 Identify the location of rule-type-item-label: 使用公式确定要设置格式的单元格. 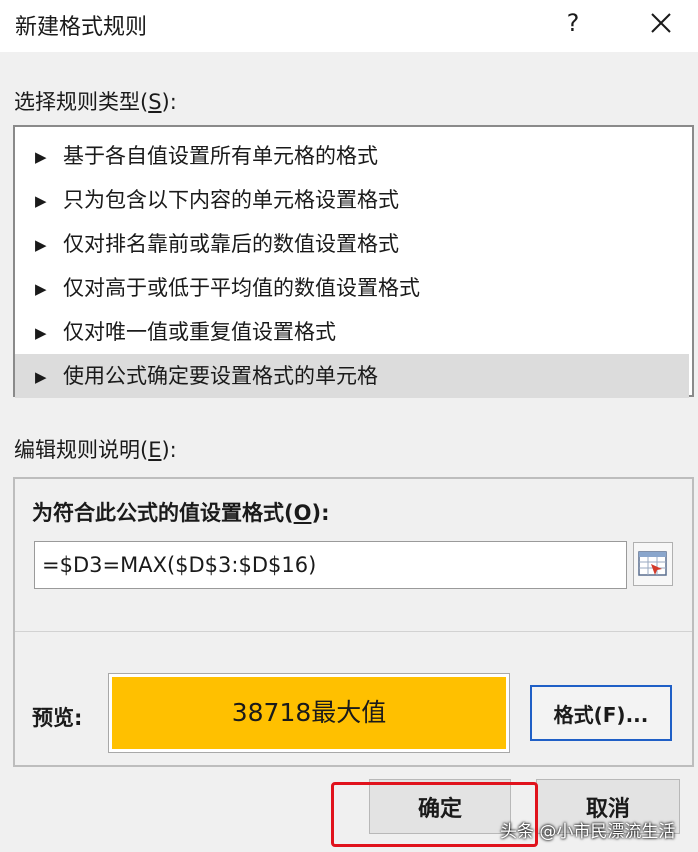
(220, 376).